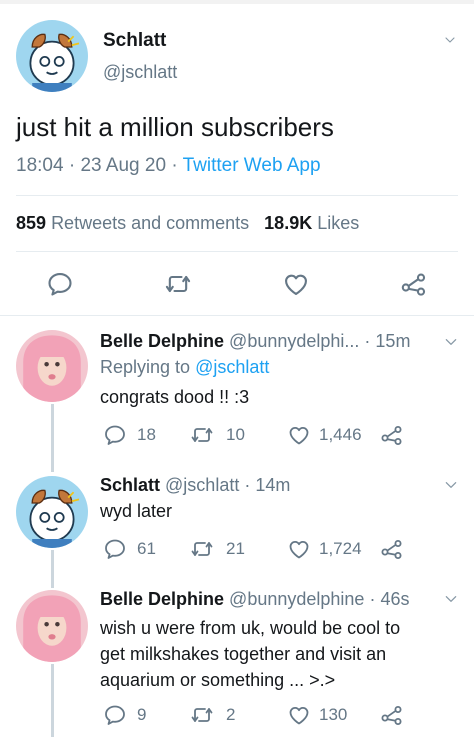 Image resolution: width=474 pixels, height=737 pixels. I want to click on reply-time: · 46s, so click(389, 599).